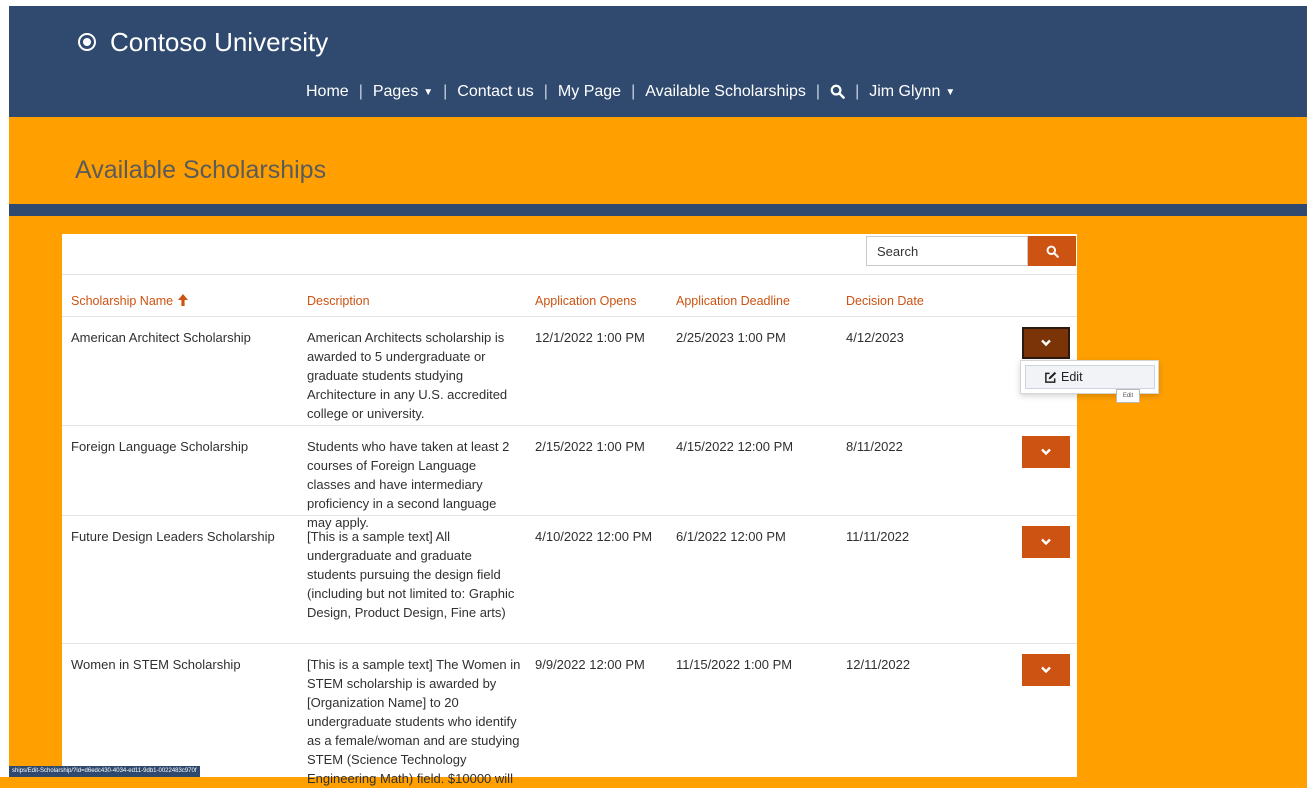 This screenshot has width=1307, height=788. I want to click on cell-deadline: 11/15/2022 1:00 PM, so click(734, 664).